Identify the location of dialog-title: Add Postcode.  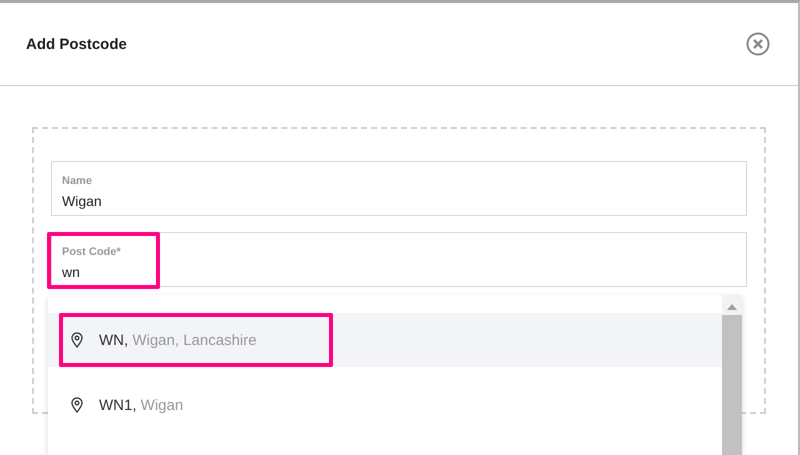
(76, 44).